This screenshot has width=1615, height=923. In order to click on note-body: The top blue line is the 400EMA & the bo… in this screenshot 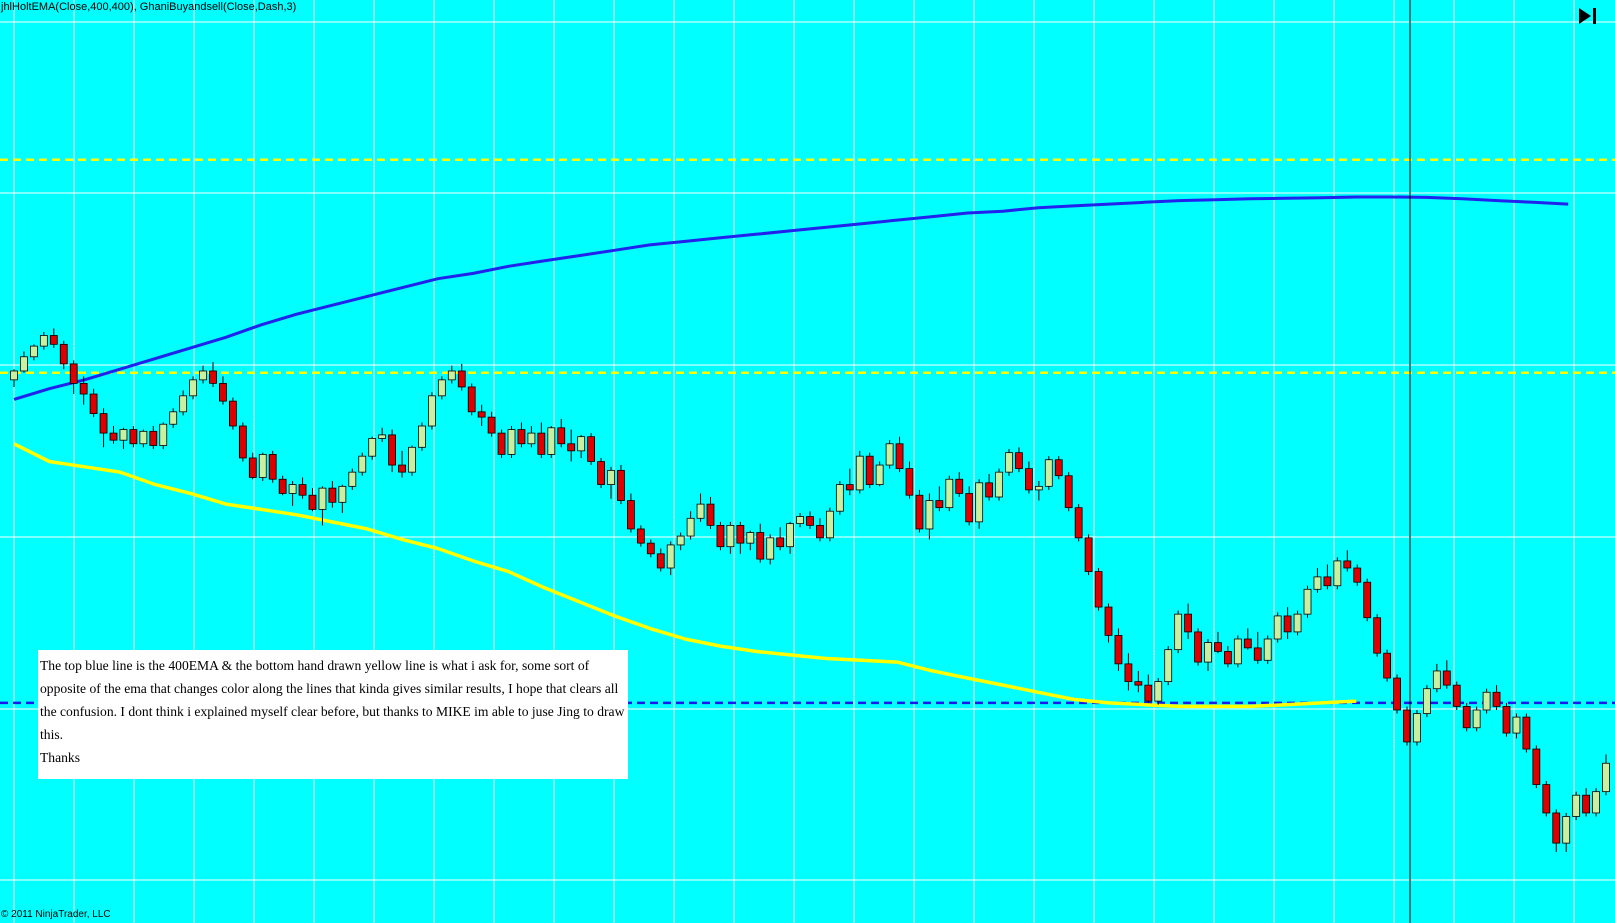, I will do `click(332, 700)`.